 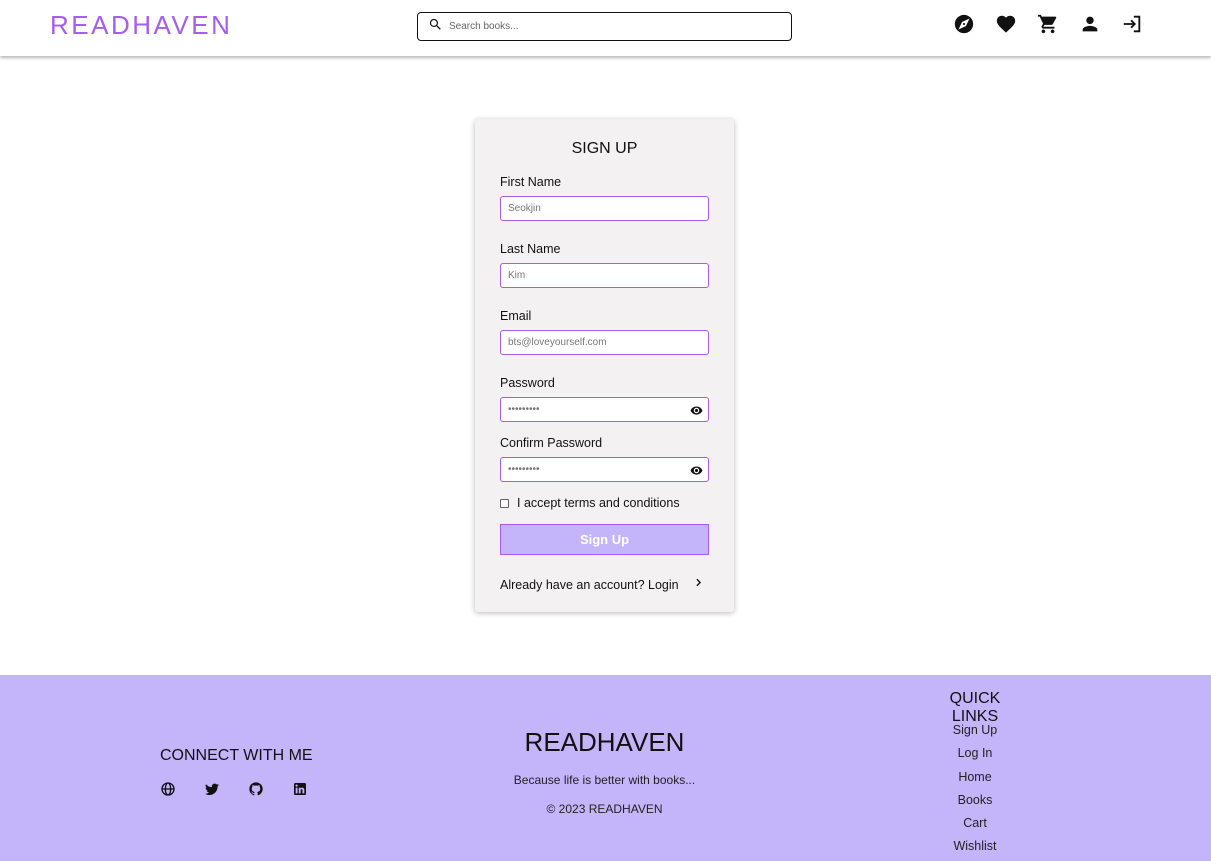 I want to click on quick-link-sign-up: Sign Up, so click(x=975, y=734).